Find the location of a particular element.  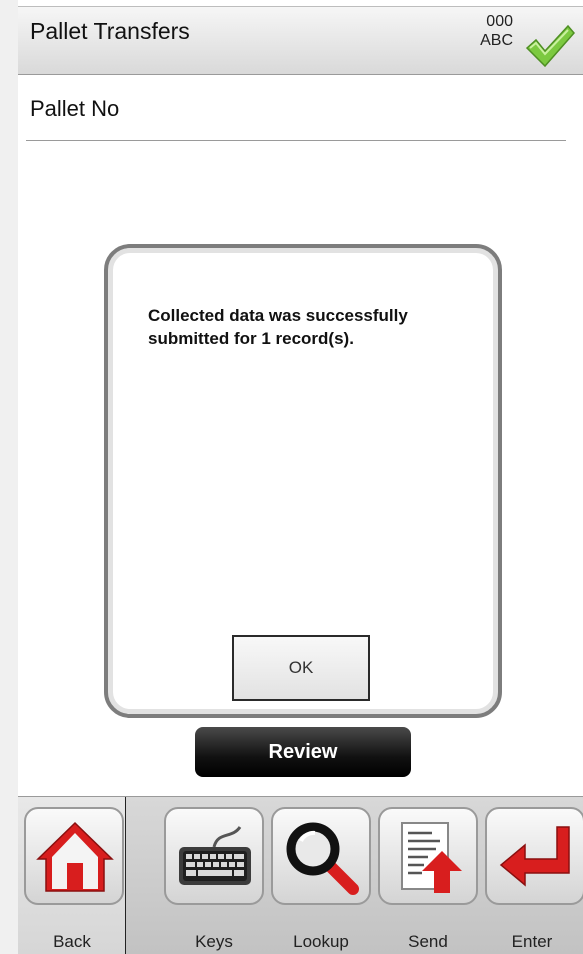

ok-button: OK is located at coordinates (301, 668).